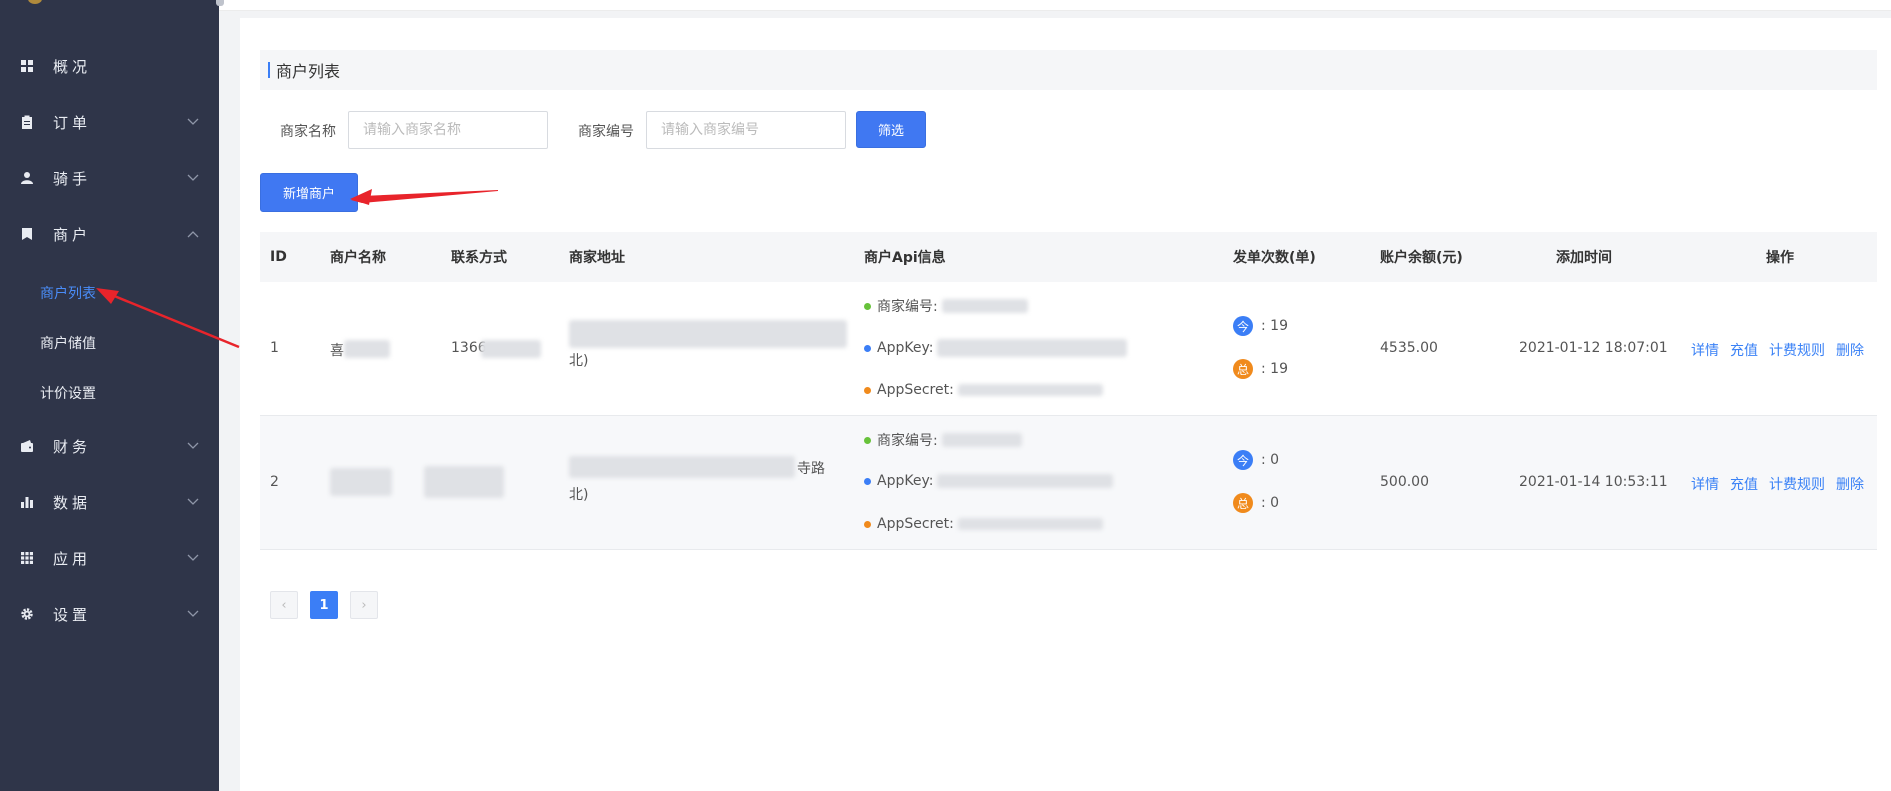 Image resolution: width=1891 pixels, height=791 pixels. I want to click on wallet-icon, so click(27, 446).